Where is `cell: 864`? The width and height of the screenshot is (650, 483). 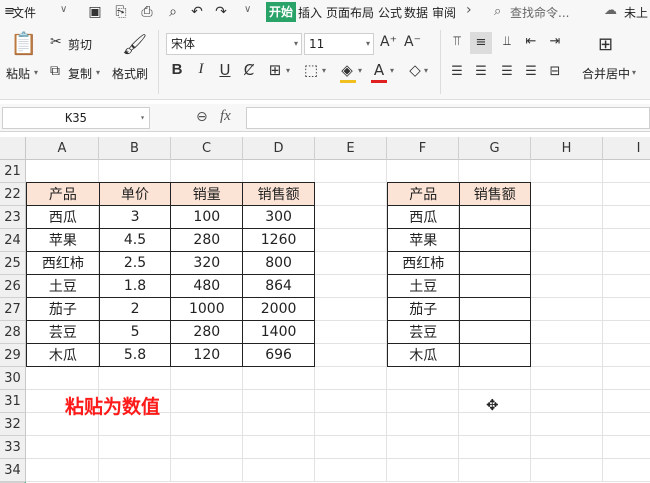 cell: 864 is located at coordinates (278, 286).